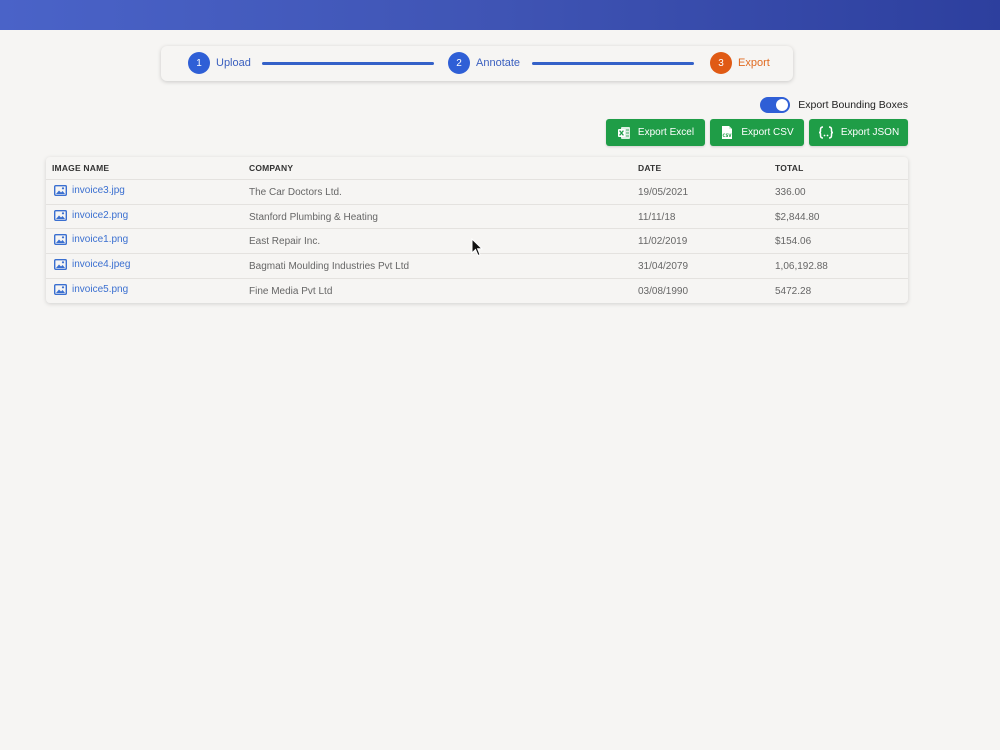 This screenshot has width=1000, height=750. Describe the element at coordinates (797, 217) in the screenshot. I see `total-cell: $2,844.80` at that location.